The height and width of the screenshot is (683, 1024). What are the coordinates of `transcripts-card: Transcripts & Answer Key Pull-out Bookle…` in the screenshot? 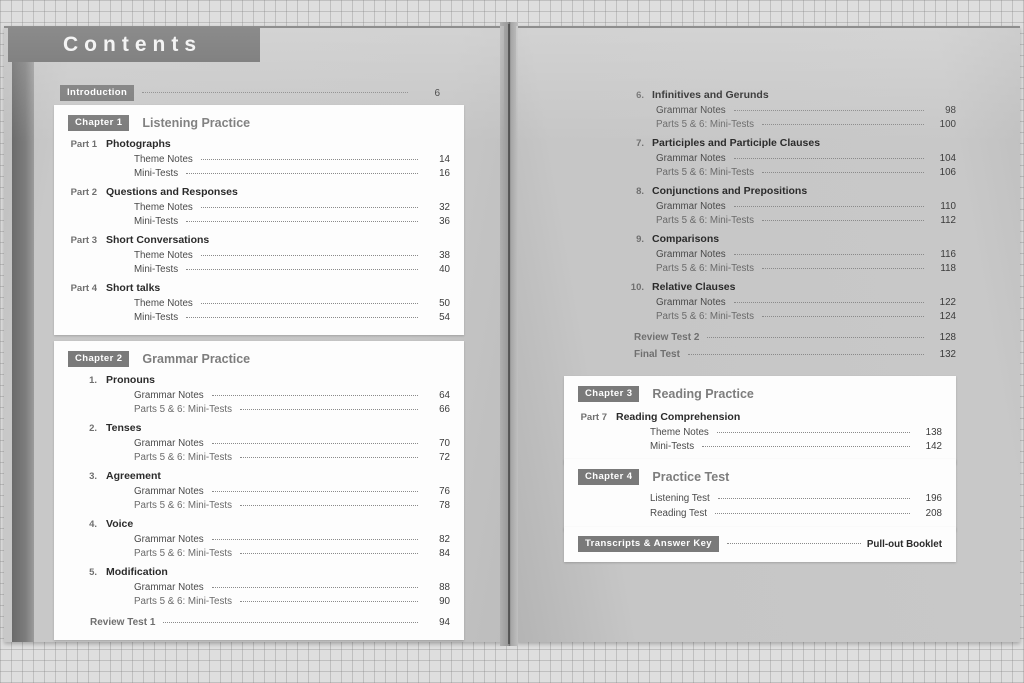 It's located at (760, 544).